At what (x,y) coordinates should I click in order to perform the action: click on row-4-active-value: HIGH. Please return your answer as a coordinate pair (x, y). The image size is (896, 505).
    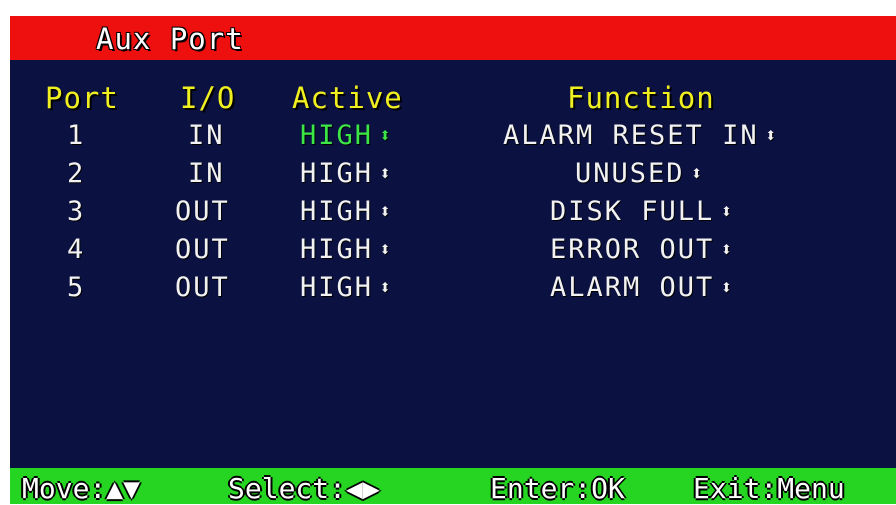
    Looking at the image, I should click on (337, 249).